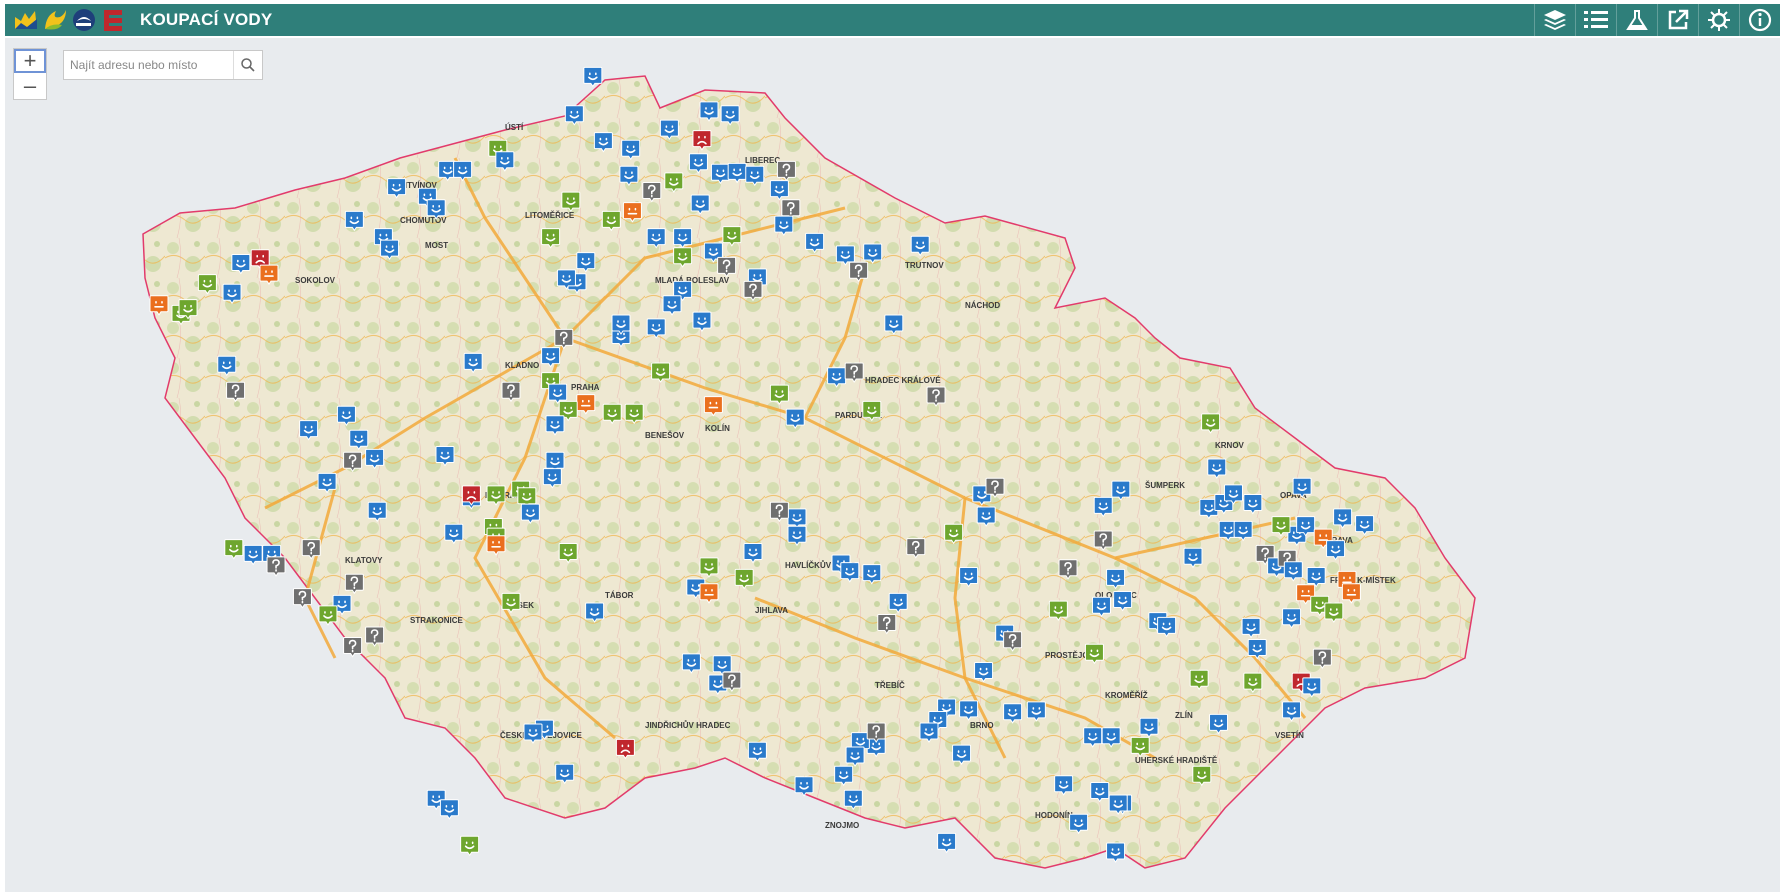  I want to click on legend-button, so click(1595, 20).